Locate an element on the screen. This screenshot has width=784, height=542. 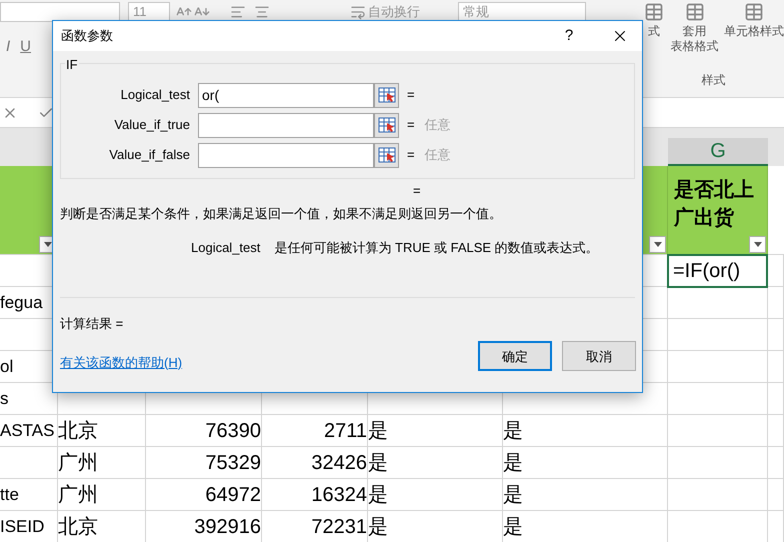
calculation-result: 计算结果 = is located at coordinates (92, 324).